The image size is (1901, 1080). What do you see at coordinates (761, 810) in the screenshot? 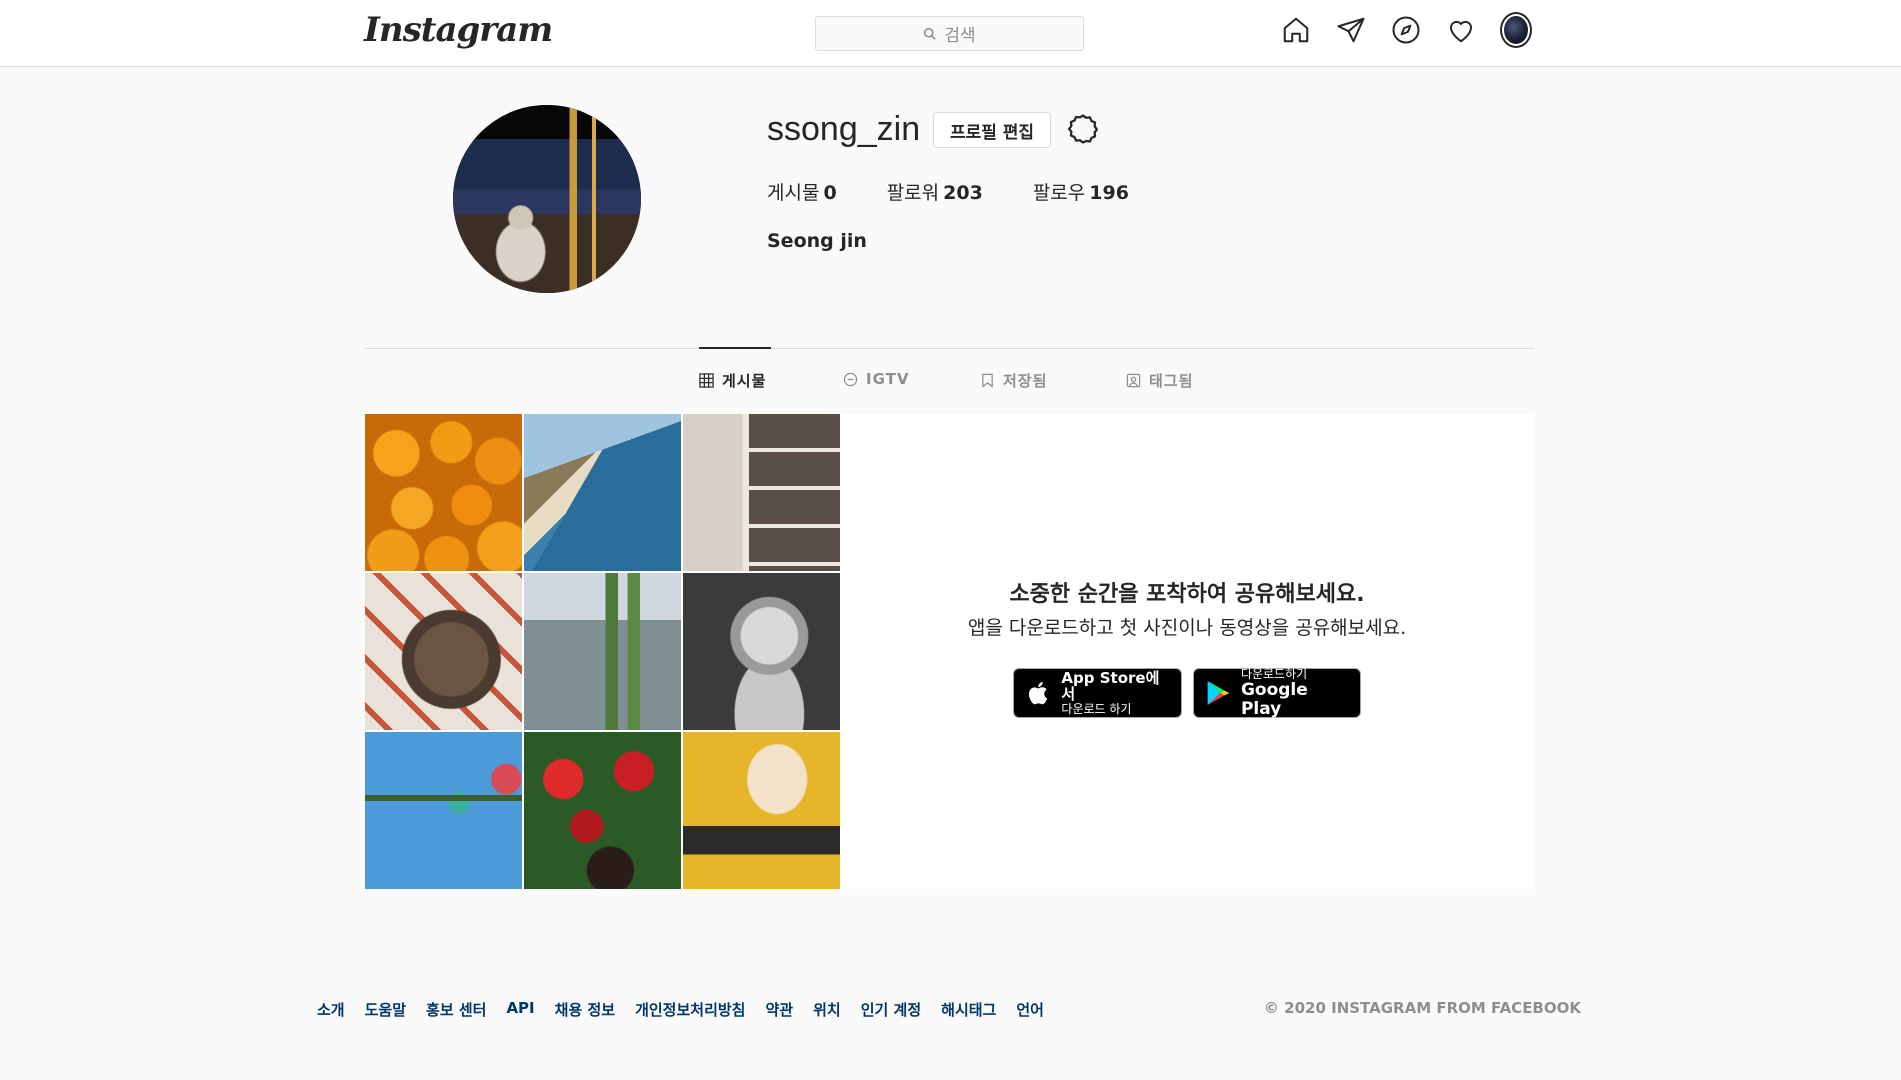
I see `sample-photo-cat` at bounding box center [761, 810].